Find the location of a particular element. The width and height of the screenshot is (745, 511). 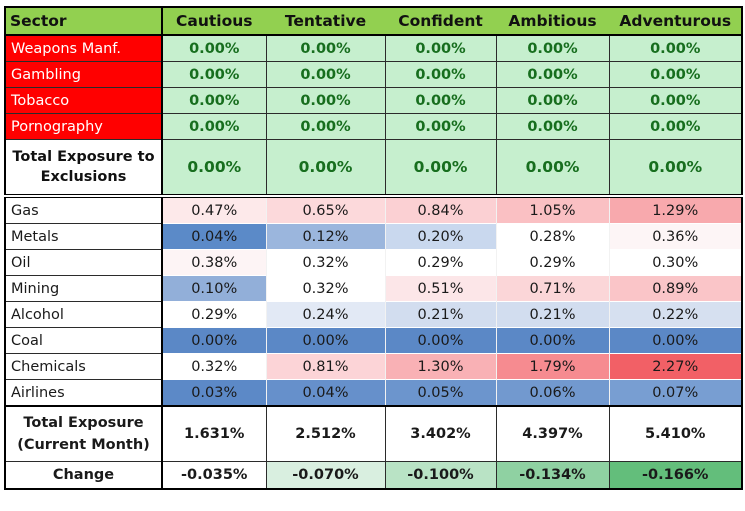

sector-value-cell: 0.47% is located at coordinates (214, 210).